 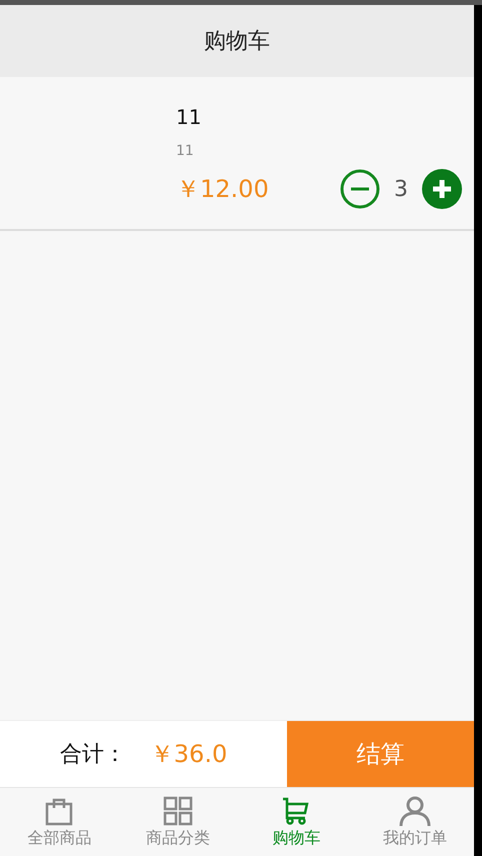 What do you see at coordinates (296, 811) in the screenshot?
I see `cart-icon` at bounding box center [296, 811].